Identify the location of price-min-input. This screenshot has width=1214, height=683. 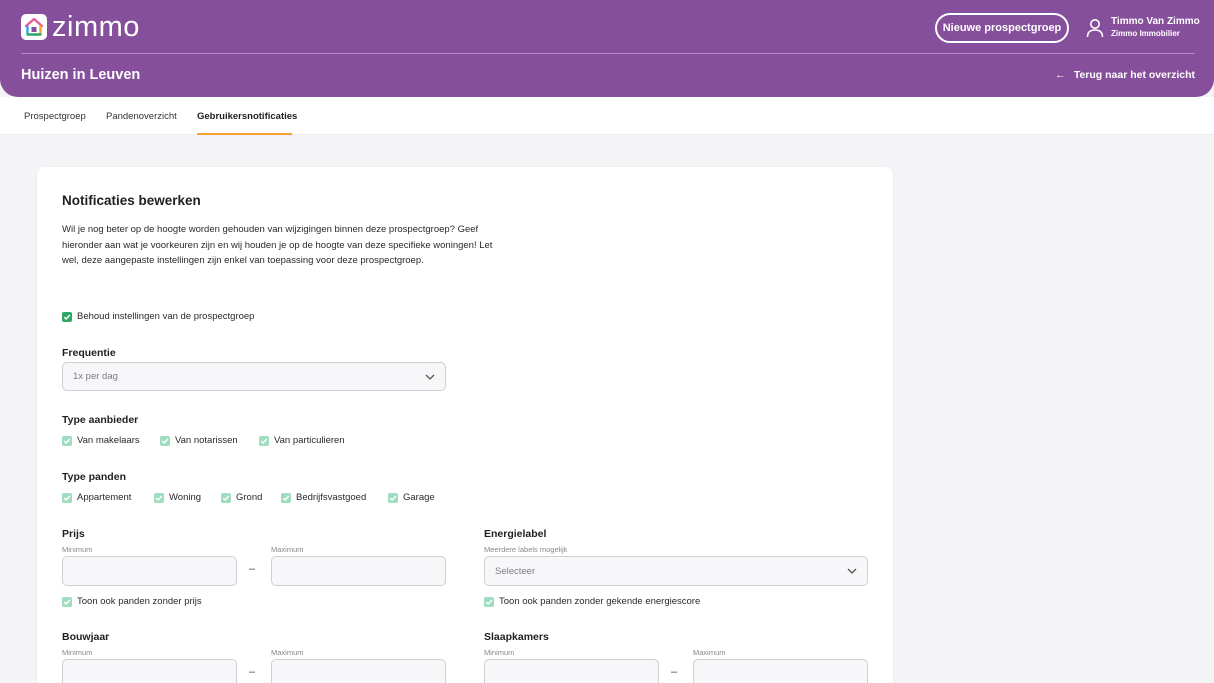
(149, 571).